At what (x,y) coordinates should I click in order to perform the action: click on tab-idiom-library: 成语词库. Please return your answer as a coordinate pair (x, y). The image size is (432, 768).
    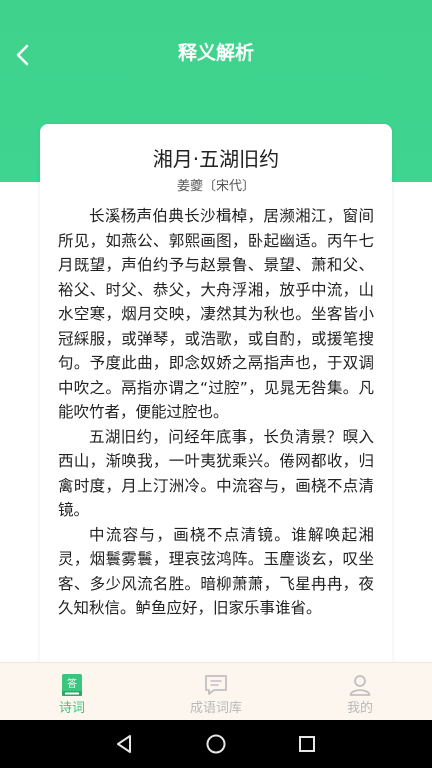
    Looking at the image, I should click on (216, 691).